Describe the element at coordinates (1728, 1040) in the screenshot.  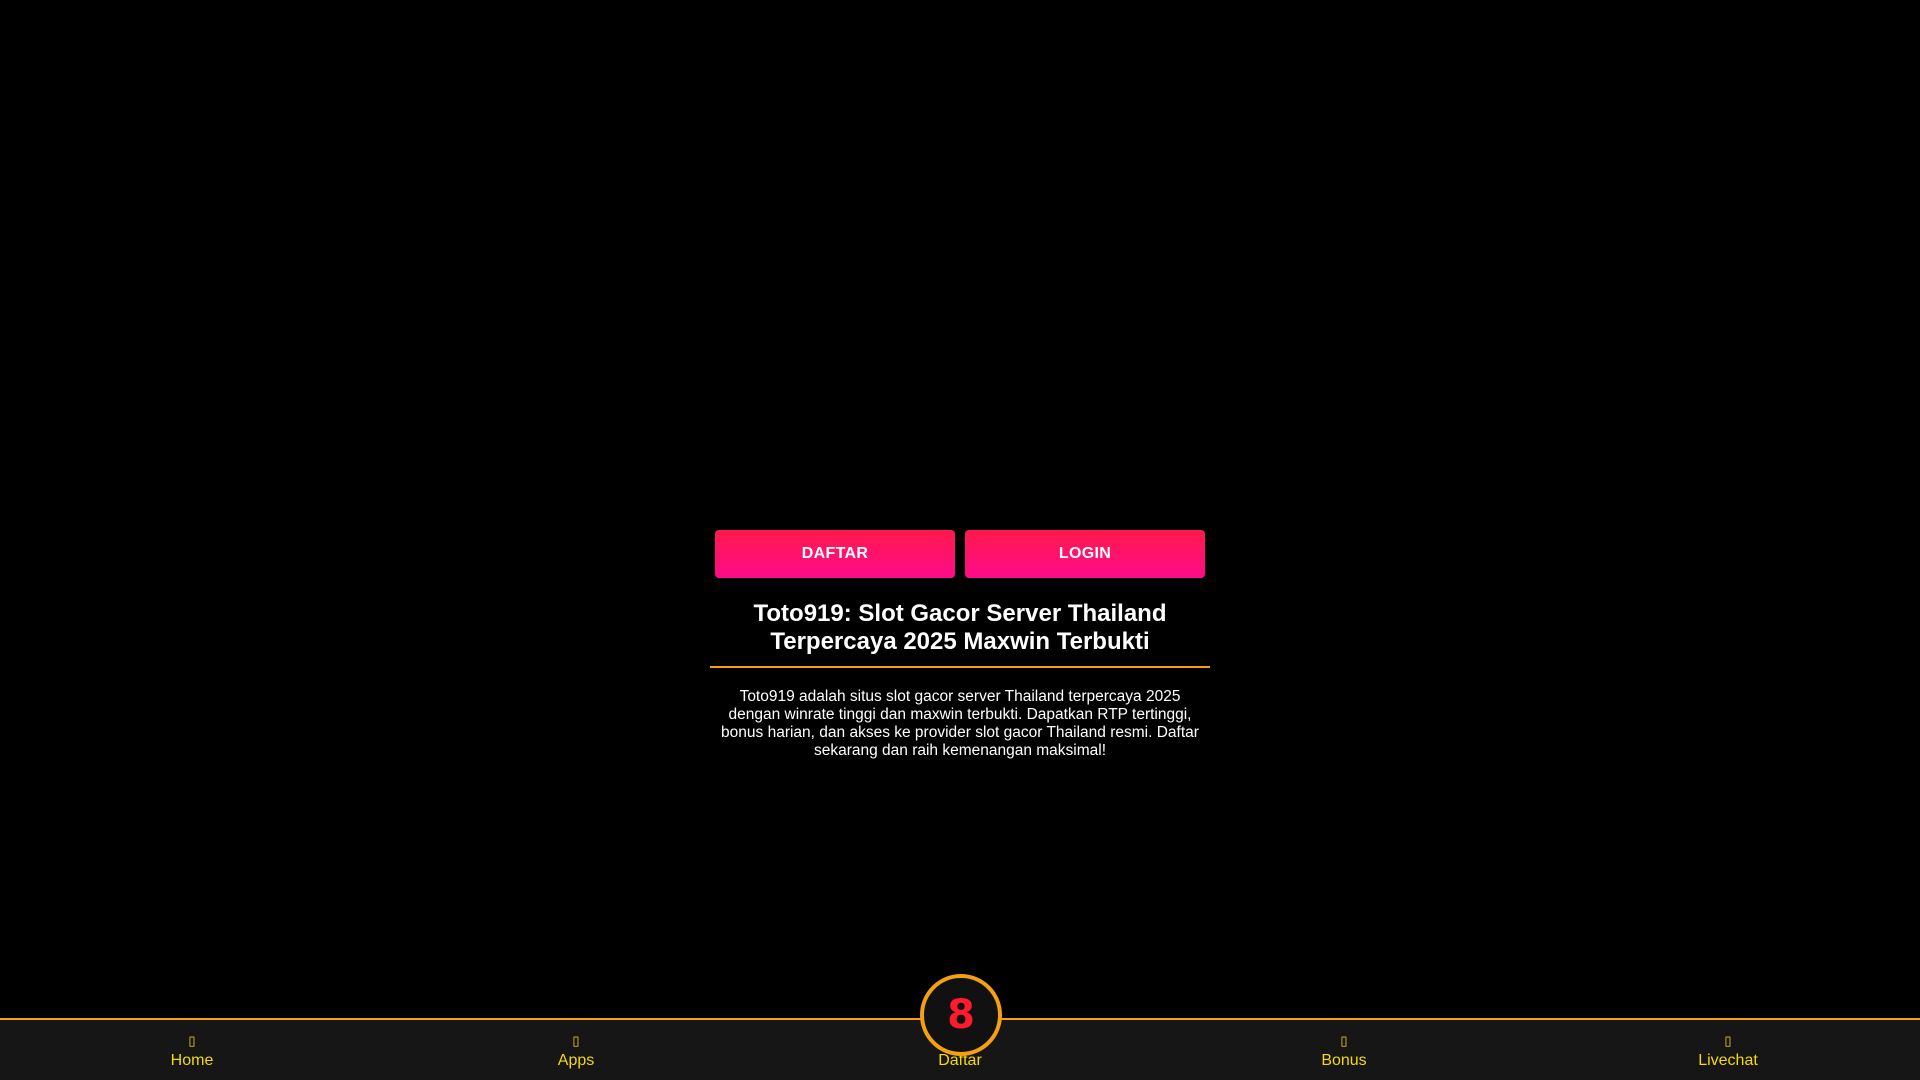
I see `livechat-icon: ▯` at that location.